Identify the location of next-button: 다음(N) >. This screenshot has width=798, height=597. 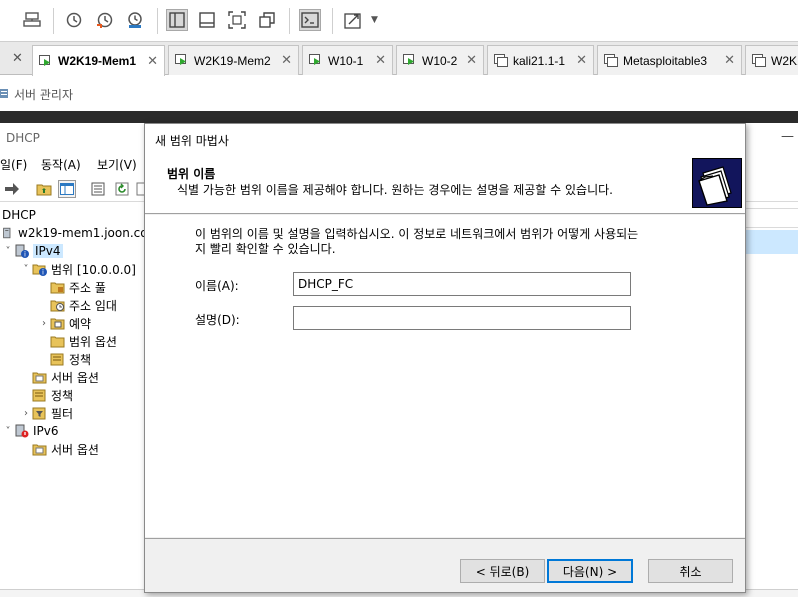
(590, 571).